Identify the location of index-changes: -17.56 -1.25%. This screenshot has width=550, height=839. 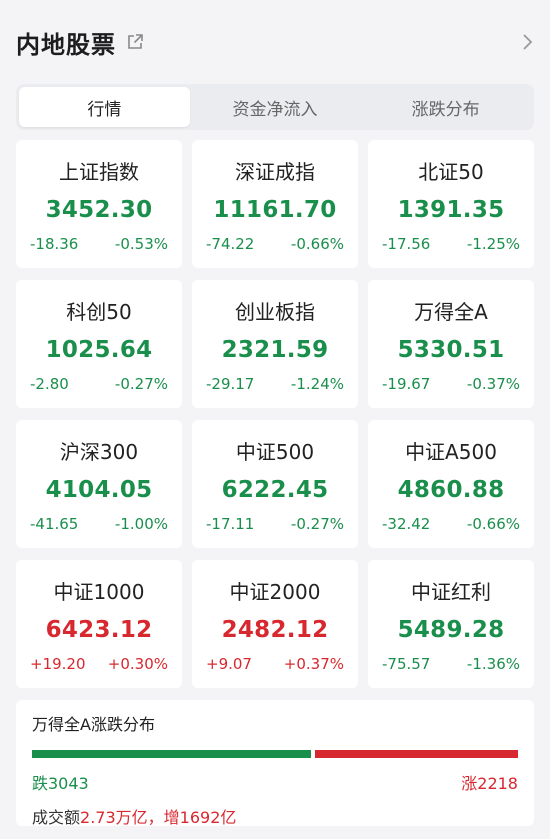
(451, 244).